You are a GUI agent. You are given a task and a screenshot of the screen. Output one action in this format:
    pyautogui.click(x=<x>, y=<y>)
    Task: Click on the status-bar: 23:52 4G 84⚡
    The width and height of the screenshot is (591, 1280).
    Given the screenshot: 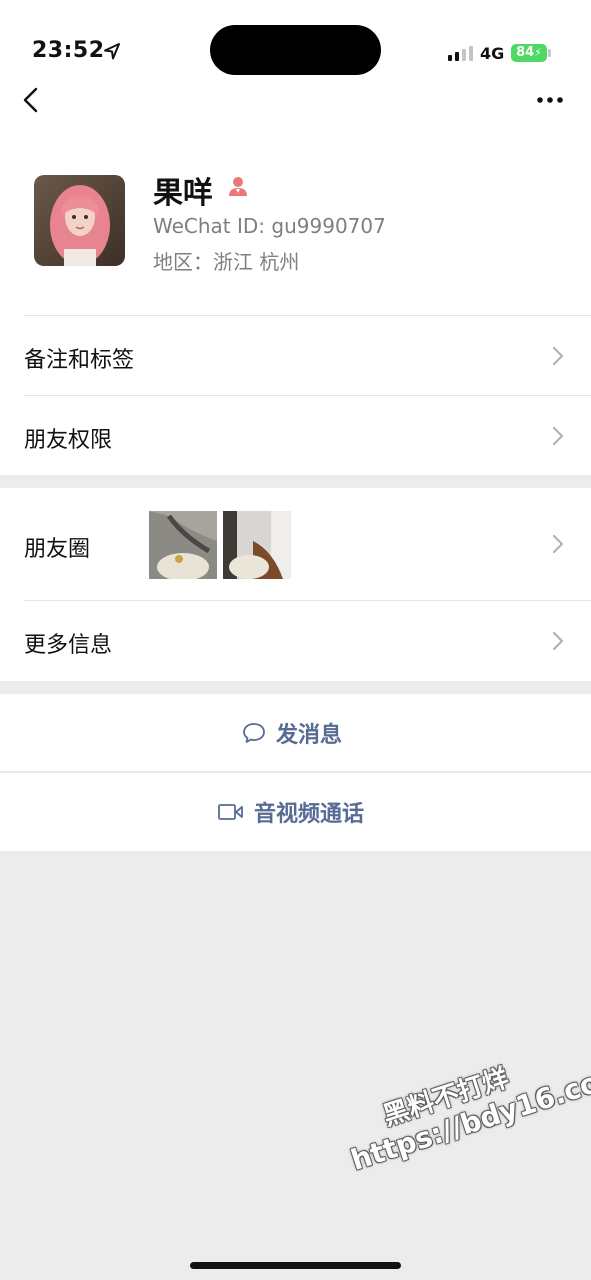 What is the action you would take?
    pyautogui.click(x=295, y=40)
    